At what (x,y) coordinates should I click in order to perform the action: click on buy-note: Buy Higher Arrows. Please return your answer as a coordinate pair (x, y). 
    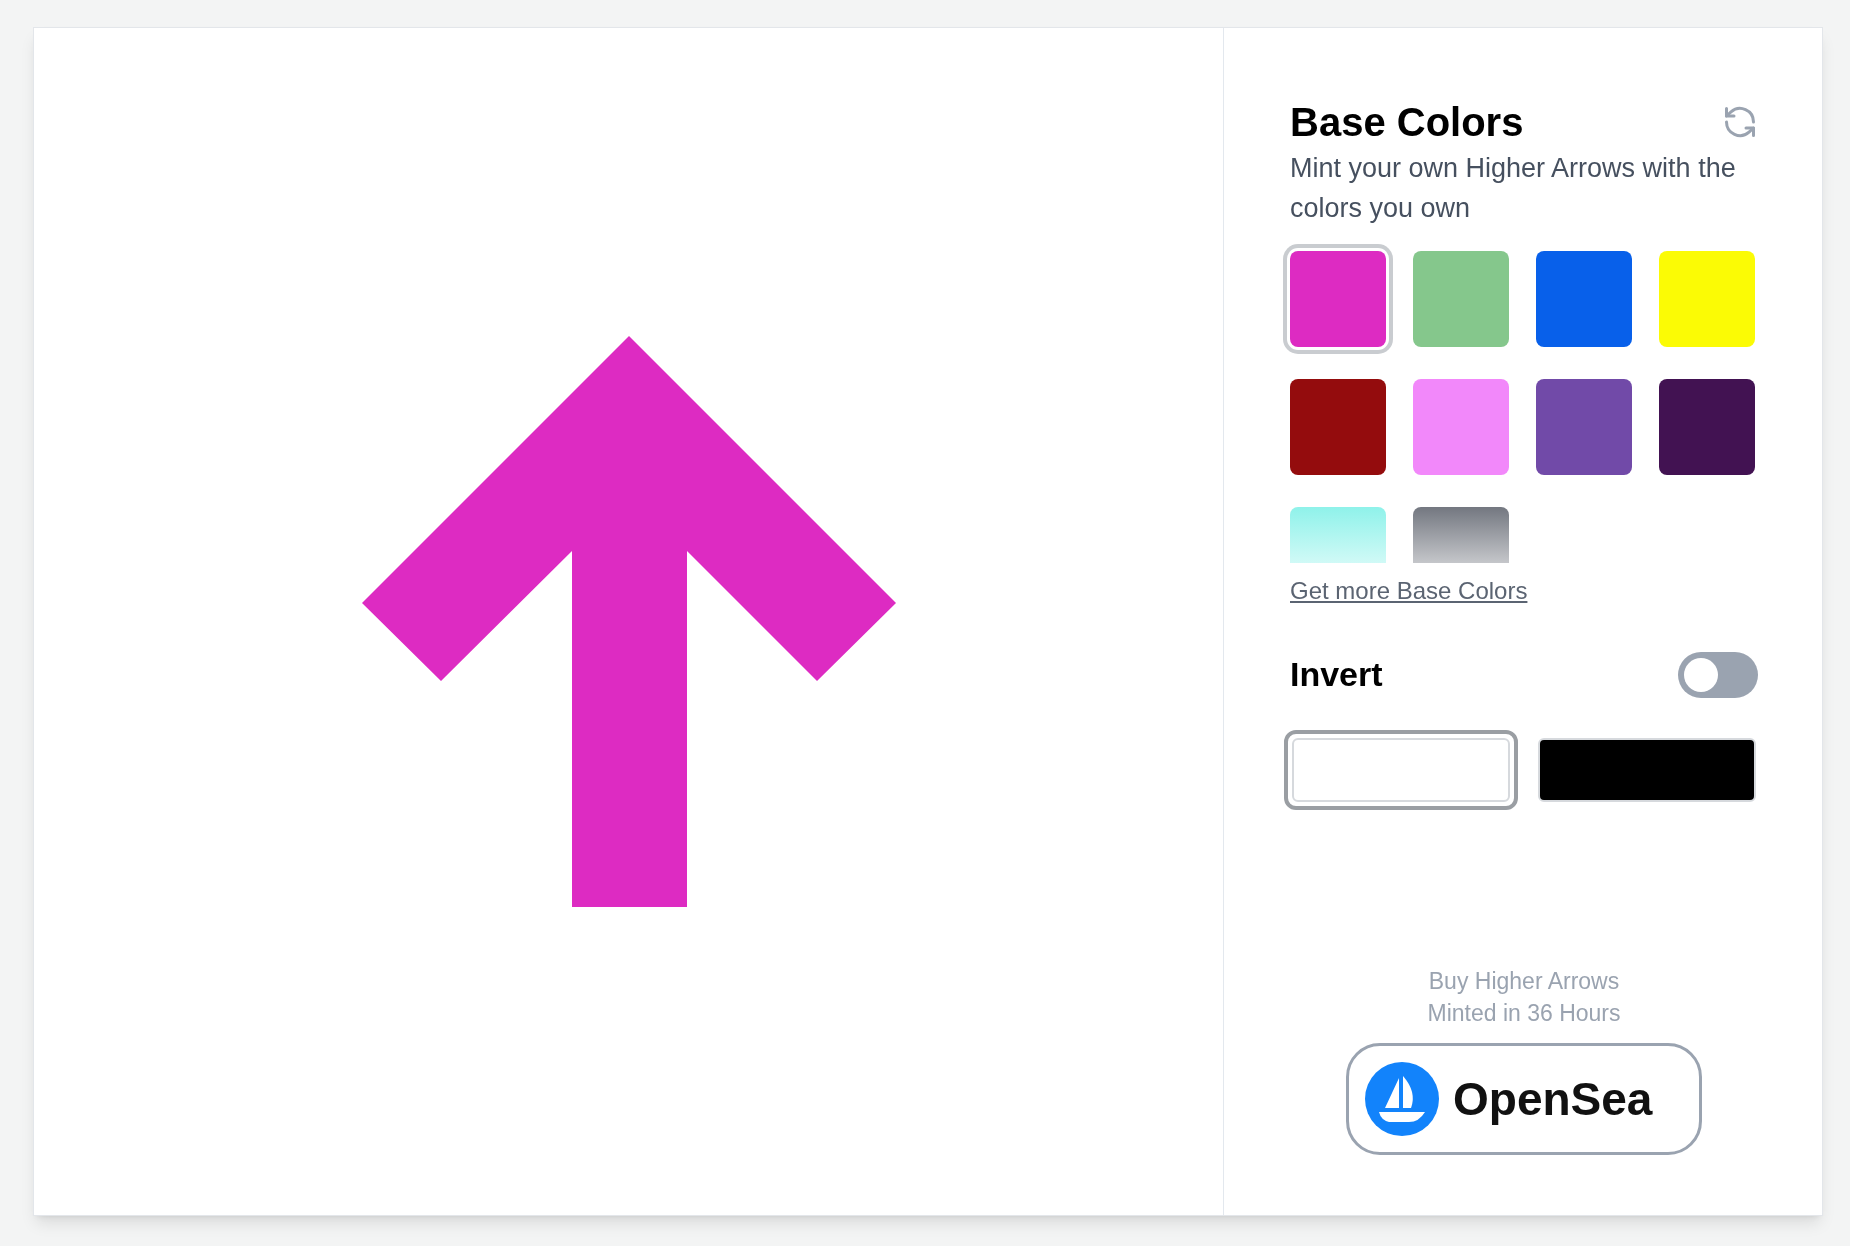
    Looking at the image, I should click on (1524, 981).